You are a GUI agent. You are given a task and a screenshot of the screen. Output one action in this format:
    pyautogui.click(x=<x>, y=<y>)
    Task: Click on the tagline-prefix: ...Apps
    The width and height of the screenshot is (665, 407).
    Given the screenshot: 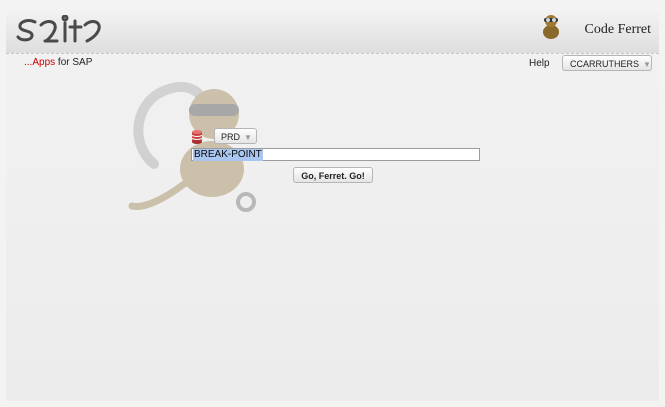 What is the action you would take?
    pyautogui.click(x=40, y=62)
    